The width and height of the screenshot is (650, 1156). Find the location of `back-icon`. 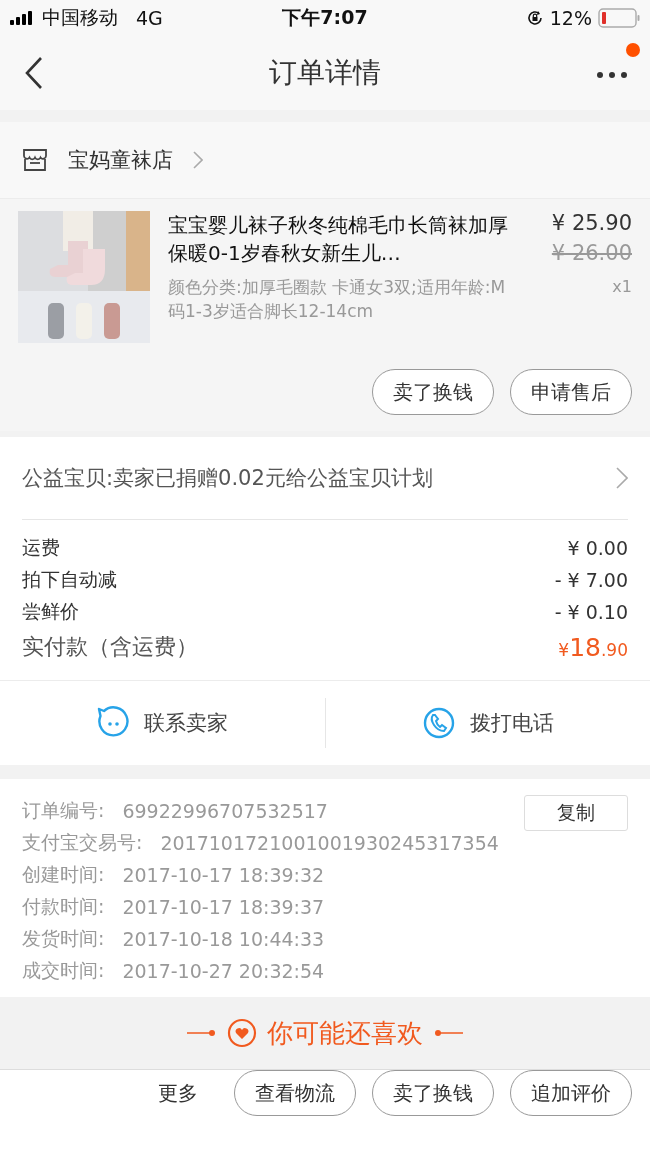

back-icon is located at coordinates (34, 73).